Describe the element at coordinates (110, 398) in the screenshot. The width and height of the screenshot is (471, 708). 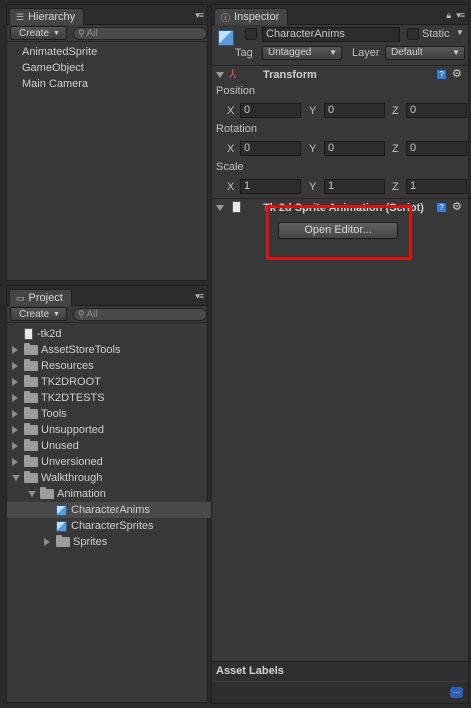
I see `project-item: TK2DTESTS` at that location.